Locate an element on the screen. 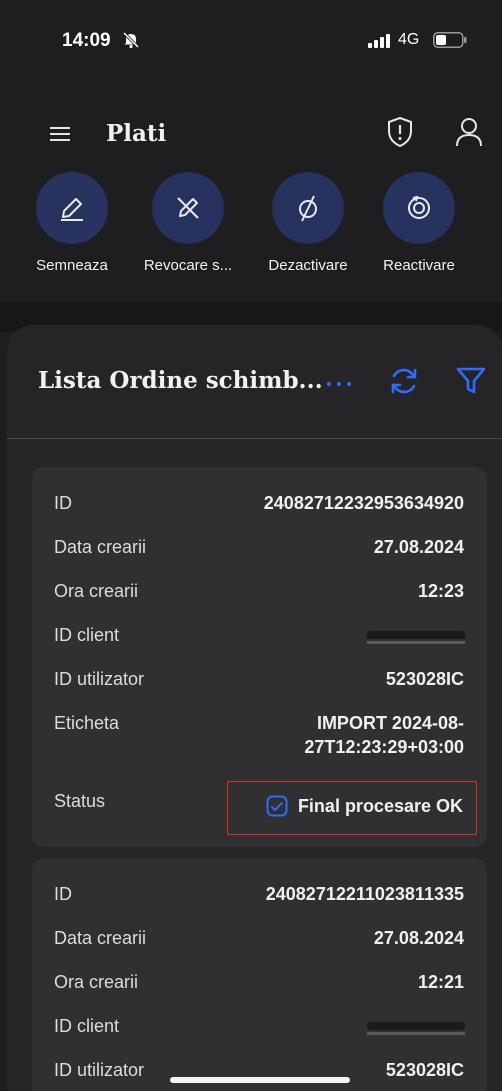 The image size is (502, 1091). status-value: Final procesare OK is located at coordinates (380, 805).